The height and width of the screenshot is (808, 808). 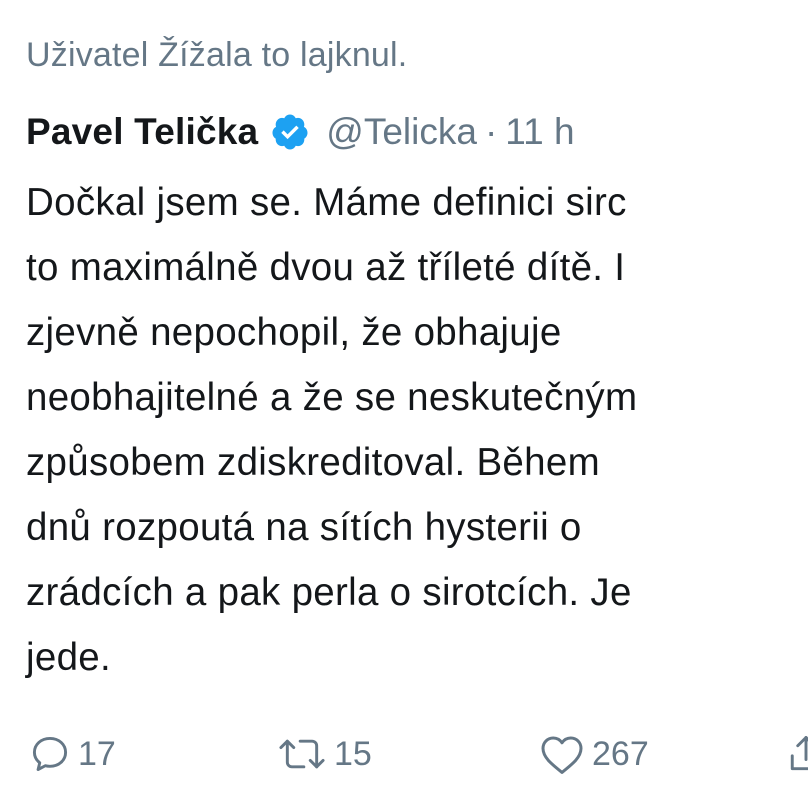 What do you see at coordinates (294, 332) in the screenshot?
I see `tweet-text-line: zjevně nepochopil, že obhajuje` at bounding box center [294, 332].